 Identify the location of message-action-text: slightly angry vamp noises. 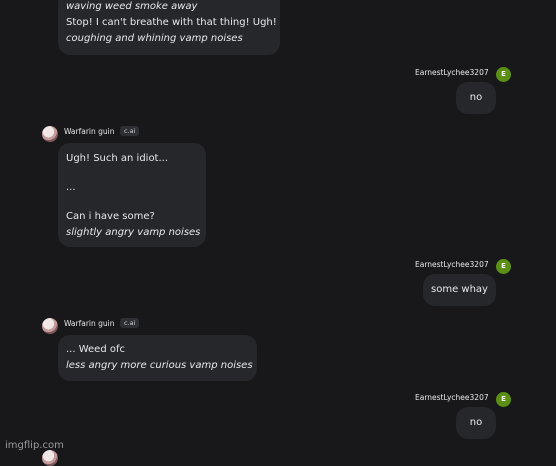
(133, 232).